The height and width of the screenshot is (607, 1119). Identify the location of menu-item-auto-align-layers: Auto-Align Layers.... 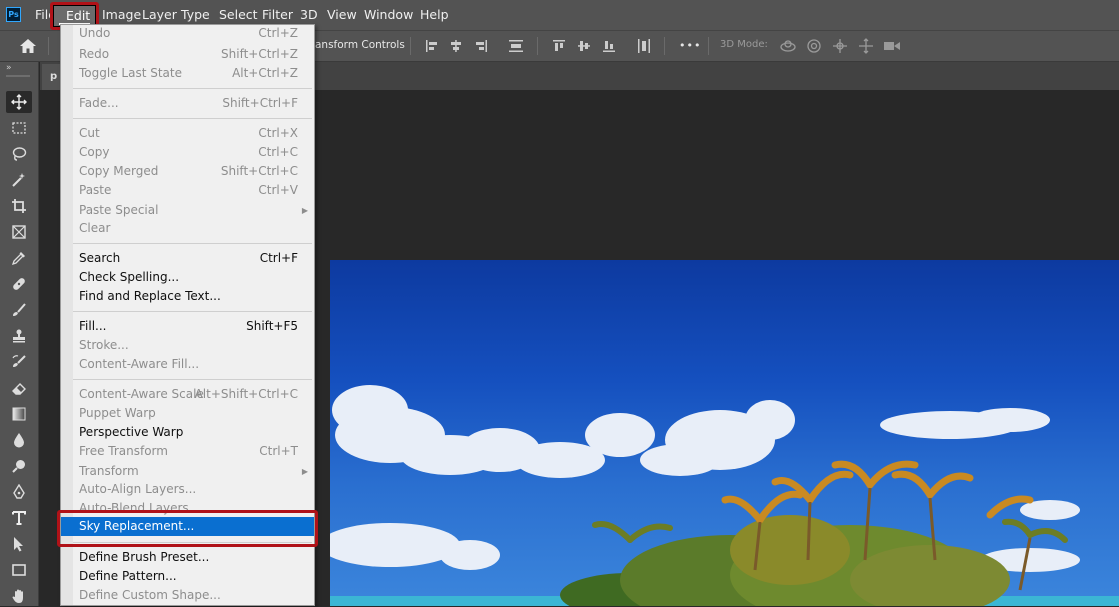
(187, 489).